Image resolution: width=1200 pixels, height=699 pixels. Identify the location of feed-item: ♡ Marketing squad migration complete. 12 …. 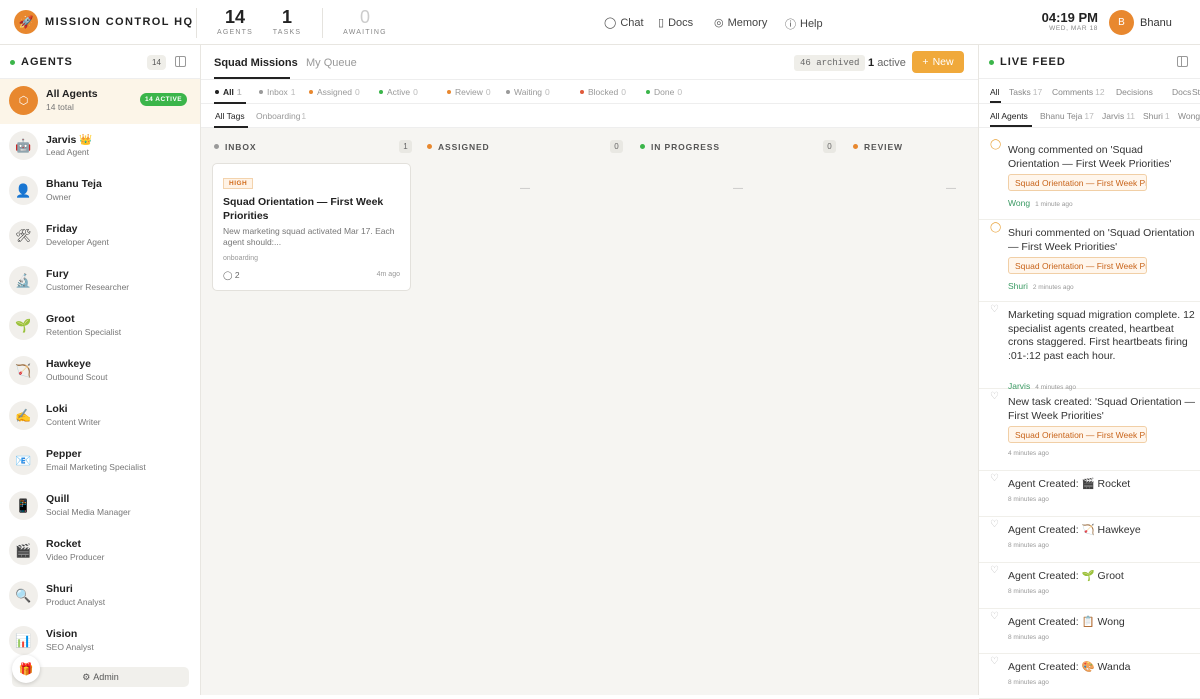
(1089, 346).